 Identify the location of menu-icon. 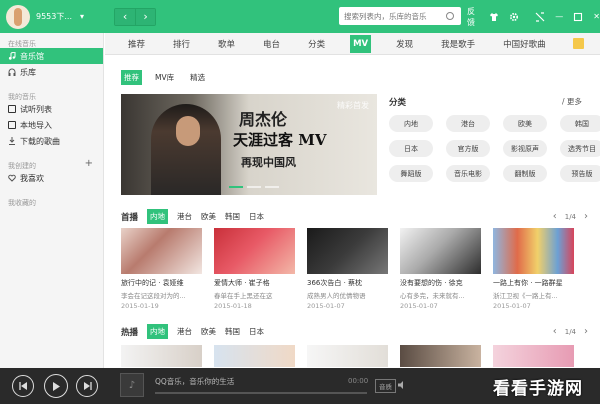
(578, 43).